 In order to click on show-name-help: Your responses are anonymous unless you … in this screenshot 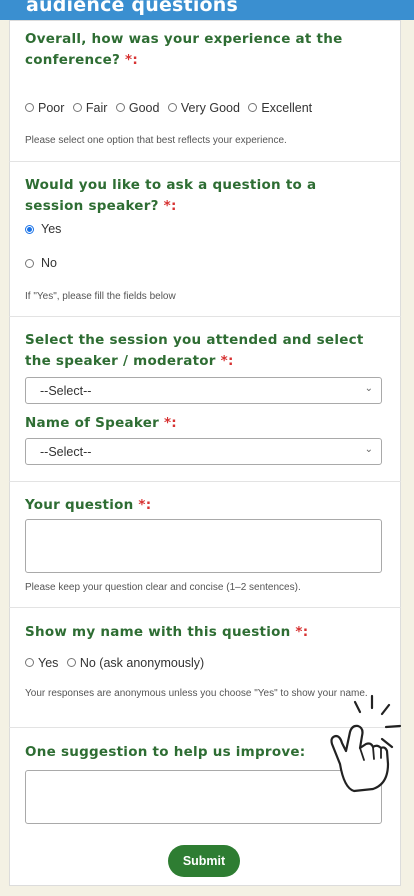, I will do `click(196, 693)`.